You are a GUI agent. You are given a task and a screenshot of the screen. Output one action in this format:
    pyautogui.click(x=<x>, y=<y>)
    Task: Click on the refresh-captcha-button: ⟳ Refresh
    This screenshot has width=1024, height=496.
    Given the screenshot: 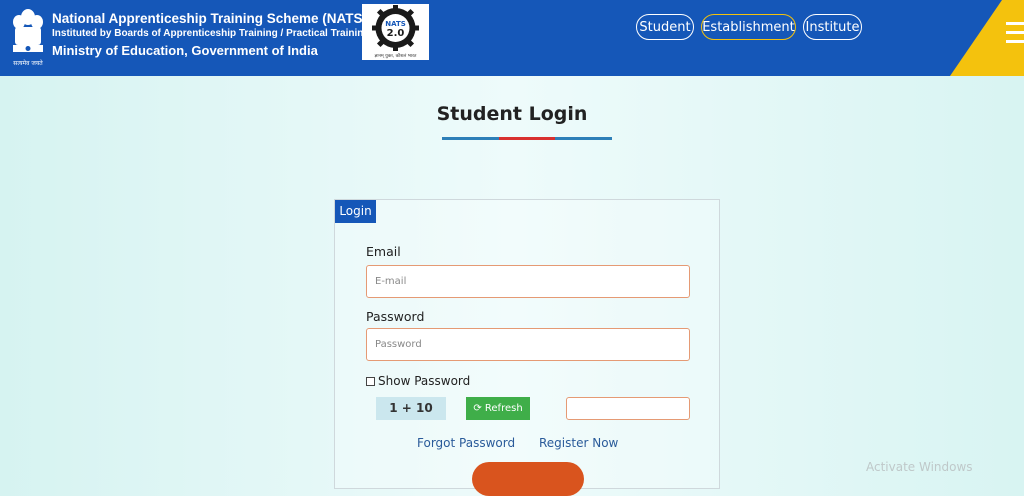 What is the action you would take?
    pyautogui.click(x=498, y=408)
    